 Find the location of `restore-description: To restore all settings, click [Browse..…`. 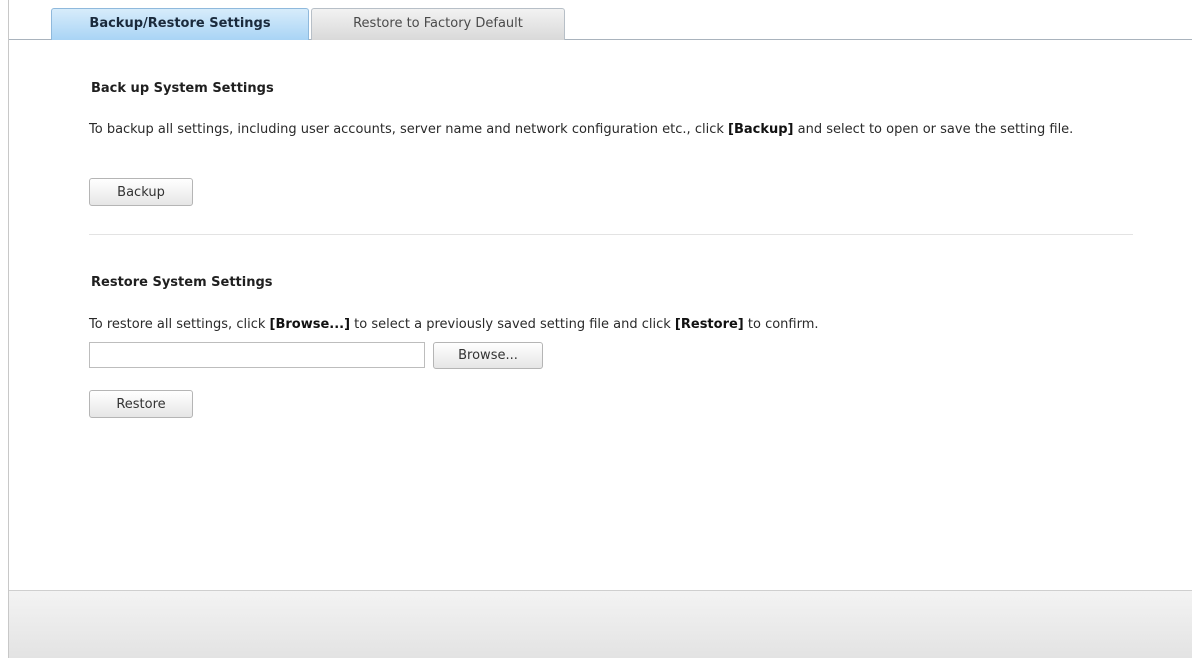

restore-description: To restore all settings, click [Browse..… is located at coordinates (619, 325).